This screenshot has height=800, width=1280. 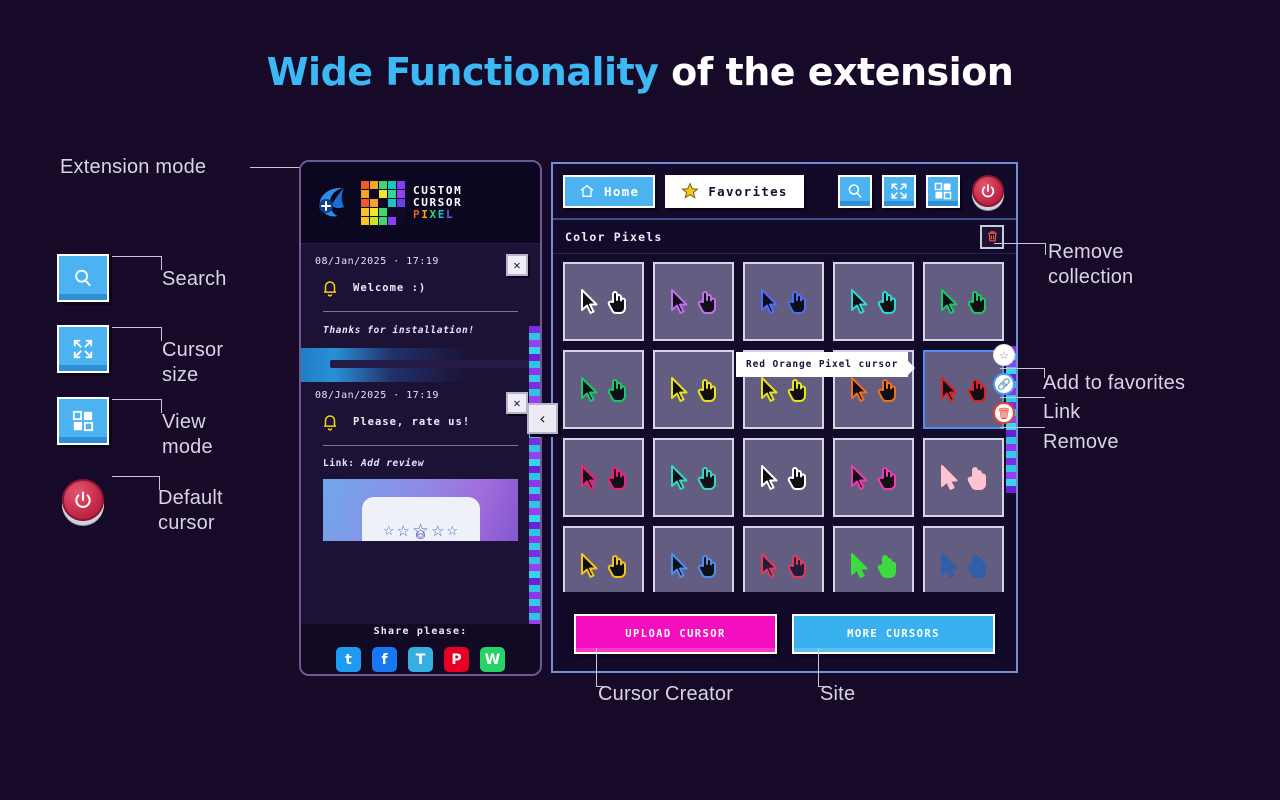 What do you see at coordinates (818, 667) in the screenshot?
I see `leader-site-v` at bounding box center [818, 667].